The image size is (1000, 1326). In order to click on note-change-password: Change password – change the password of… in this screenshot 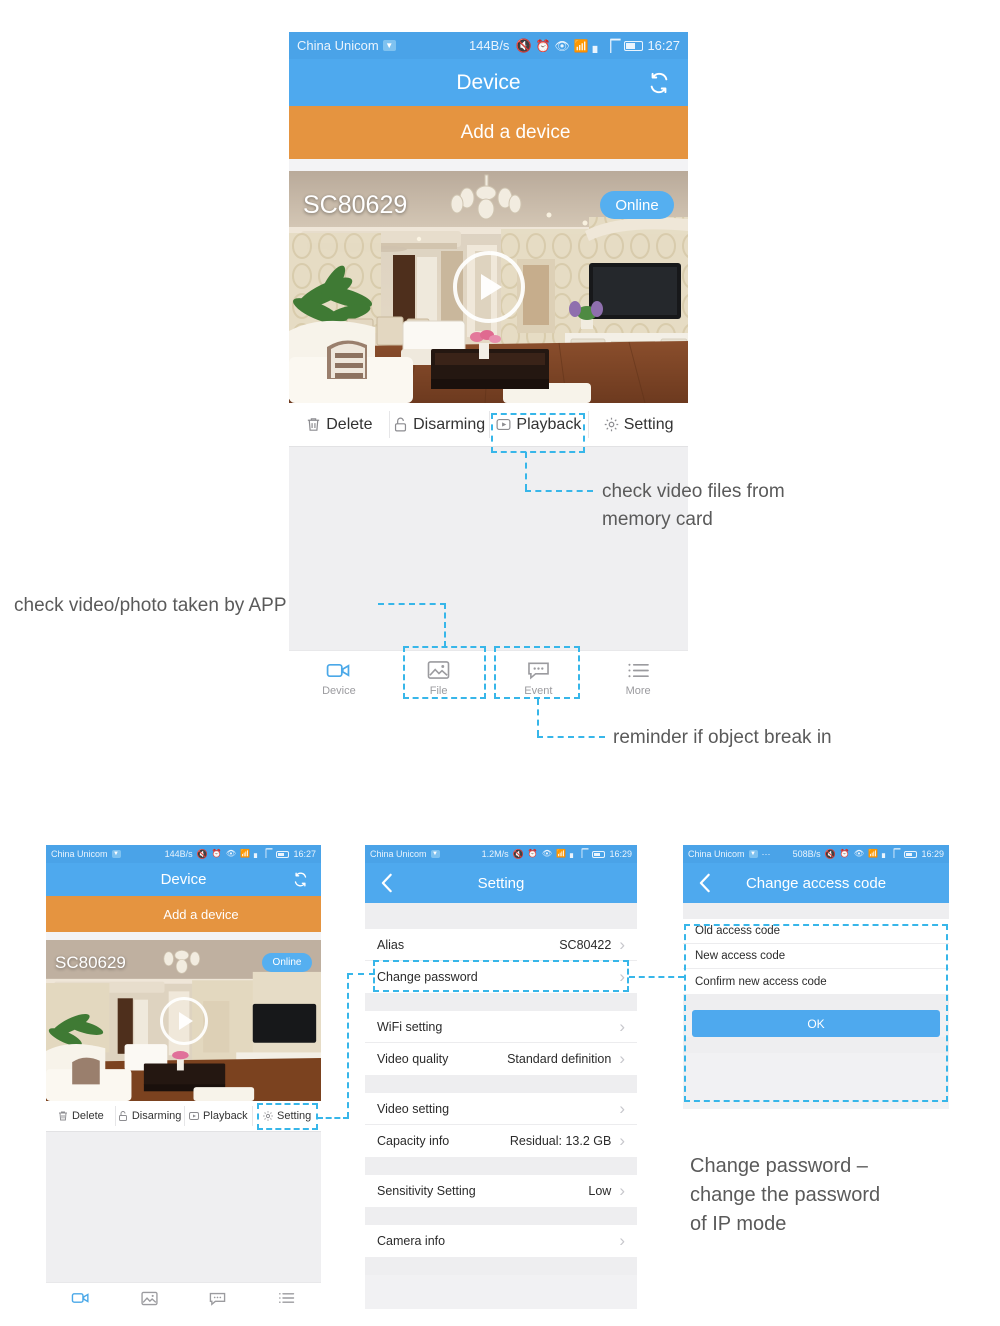, I will do `click(785, 1195)`.